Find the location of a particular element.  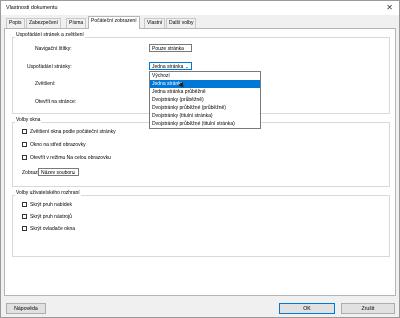

show-select: Název souboru ⌄ is located at coordinates (58, 172).